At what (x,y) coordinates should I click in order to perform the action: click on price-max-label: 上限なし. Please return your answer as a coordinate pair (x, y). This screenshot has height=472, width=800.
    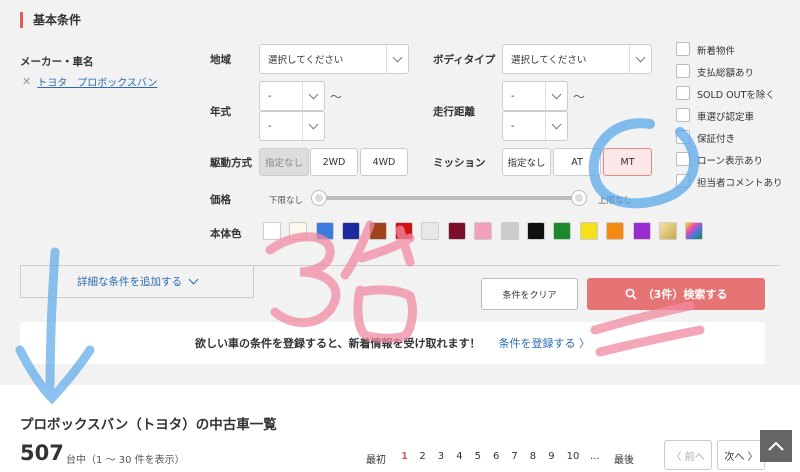
    Looking at the image, I should click on (615, 201).